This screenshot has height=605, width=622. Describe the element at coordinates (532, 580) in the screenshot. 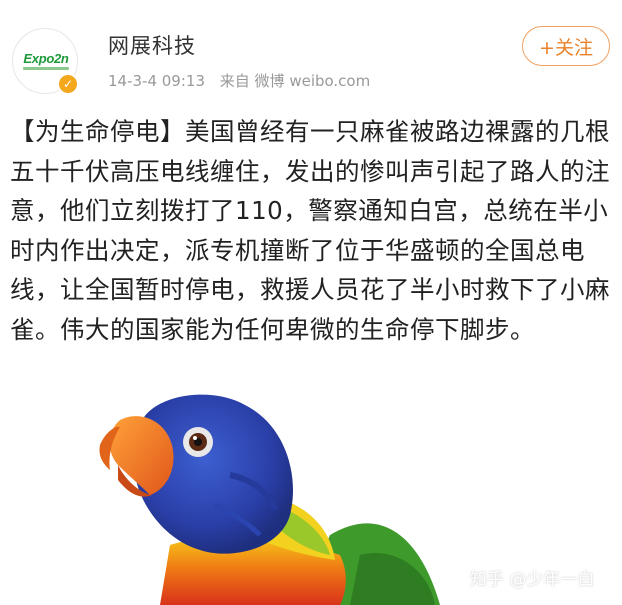

I see `watermark: 知乎 @少年一白` at that location.